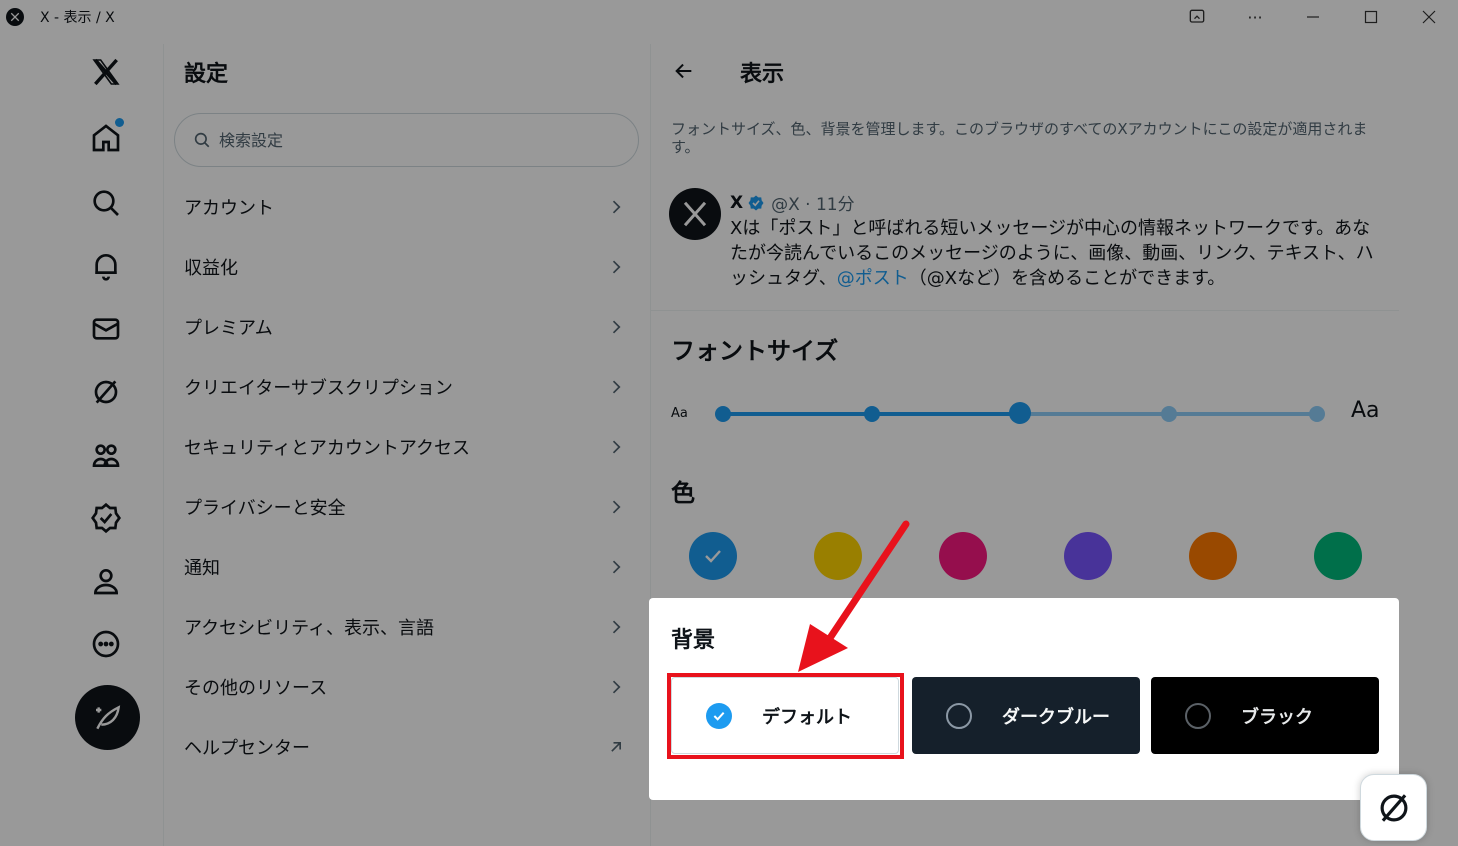 The image size is (1458, 846). What do you see at coordinates (407, 687) in the screenshot?
I see `settings-item-resources: その他のリソース` at bounding box center [407, 687].